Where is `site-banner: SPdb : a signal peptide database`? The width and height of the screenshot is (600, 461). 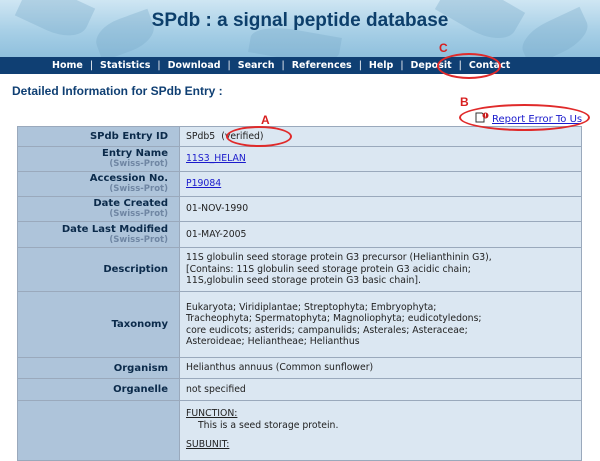 site-banner: SPdb : a signal peptide database is located at coordinates (300, 28).